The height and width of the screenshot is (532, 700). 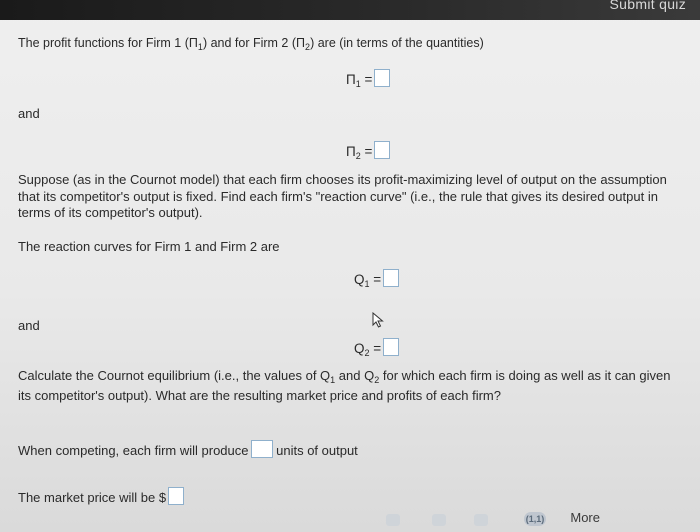 What do you see at coordinates (358, 84) in the screenshot?
I see `pi1-subscript: 1` at bounding box center [358, 84].